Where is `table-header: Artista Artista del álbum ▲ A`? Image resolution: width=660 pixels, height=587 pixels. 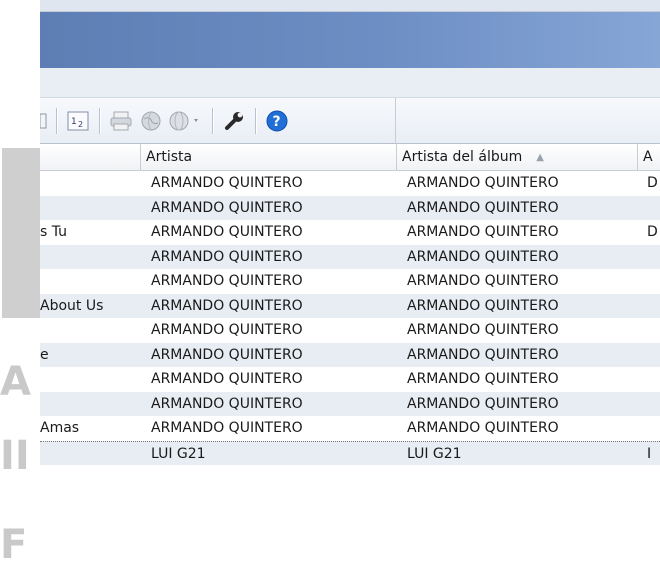 table-header: Artista Artista del álbum ▲ A is located at coordinates (350, 157).